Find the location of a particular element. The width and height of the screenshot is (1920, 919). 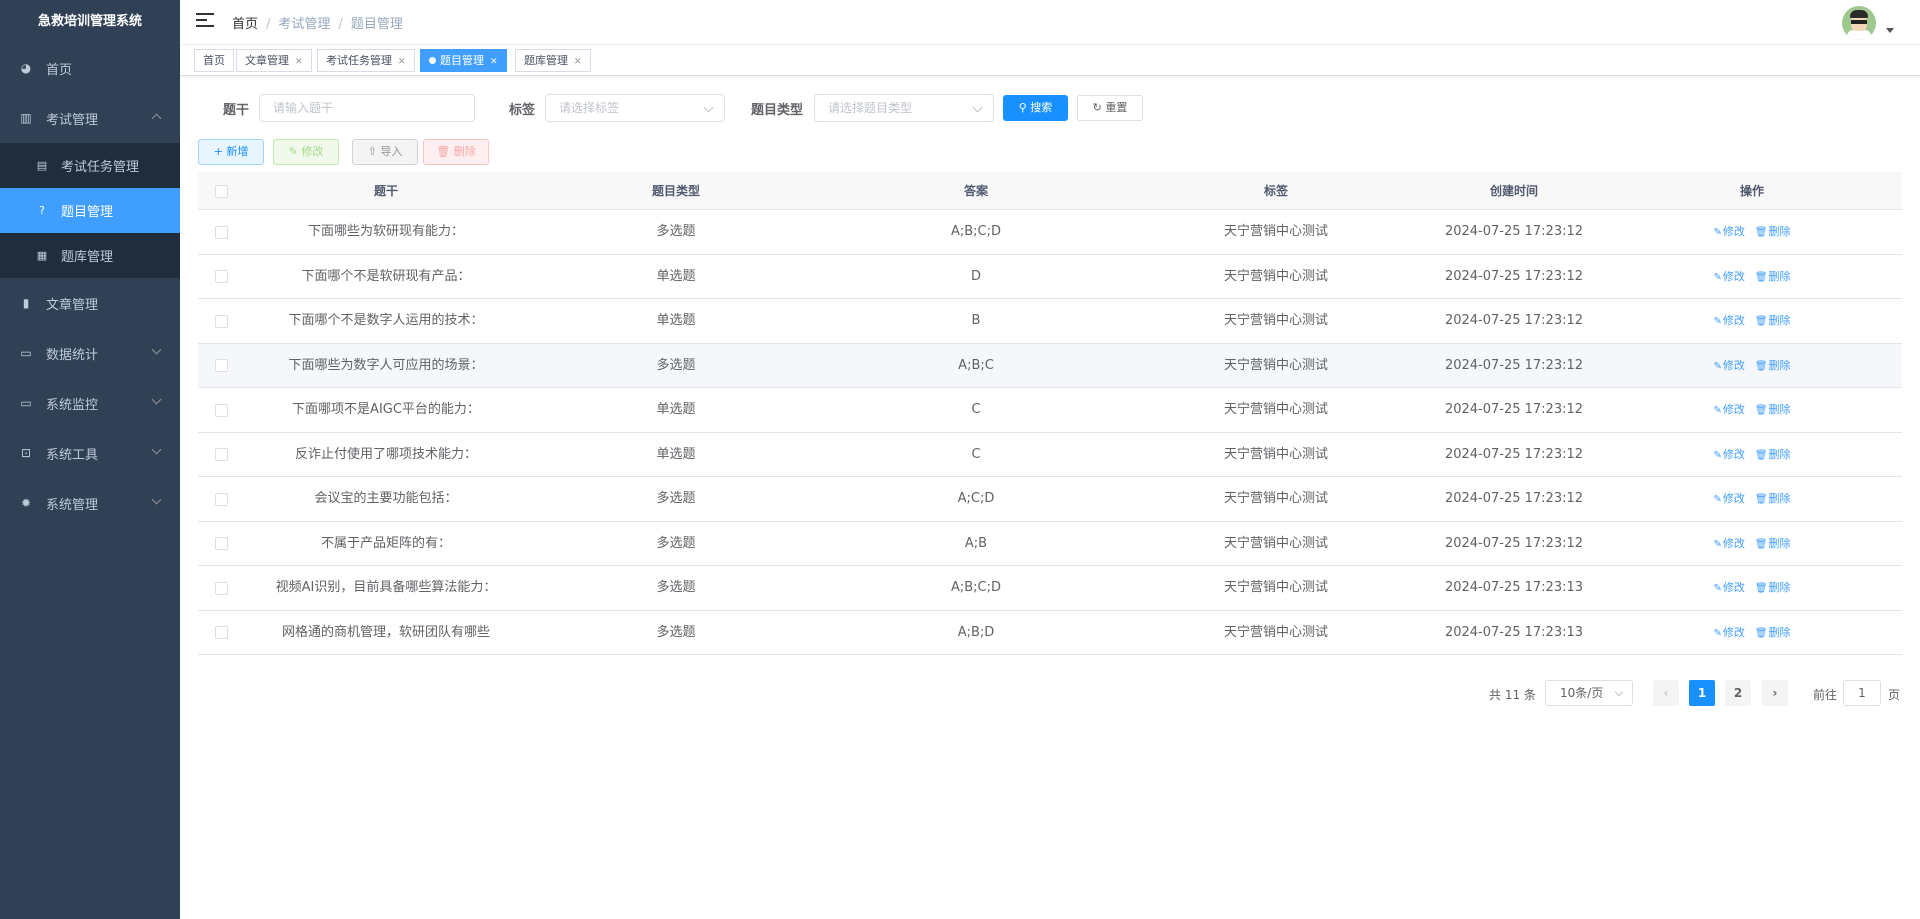

edit-button: ✎ 修改 is located at coordinates (306, 152).